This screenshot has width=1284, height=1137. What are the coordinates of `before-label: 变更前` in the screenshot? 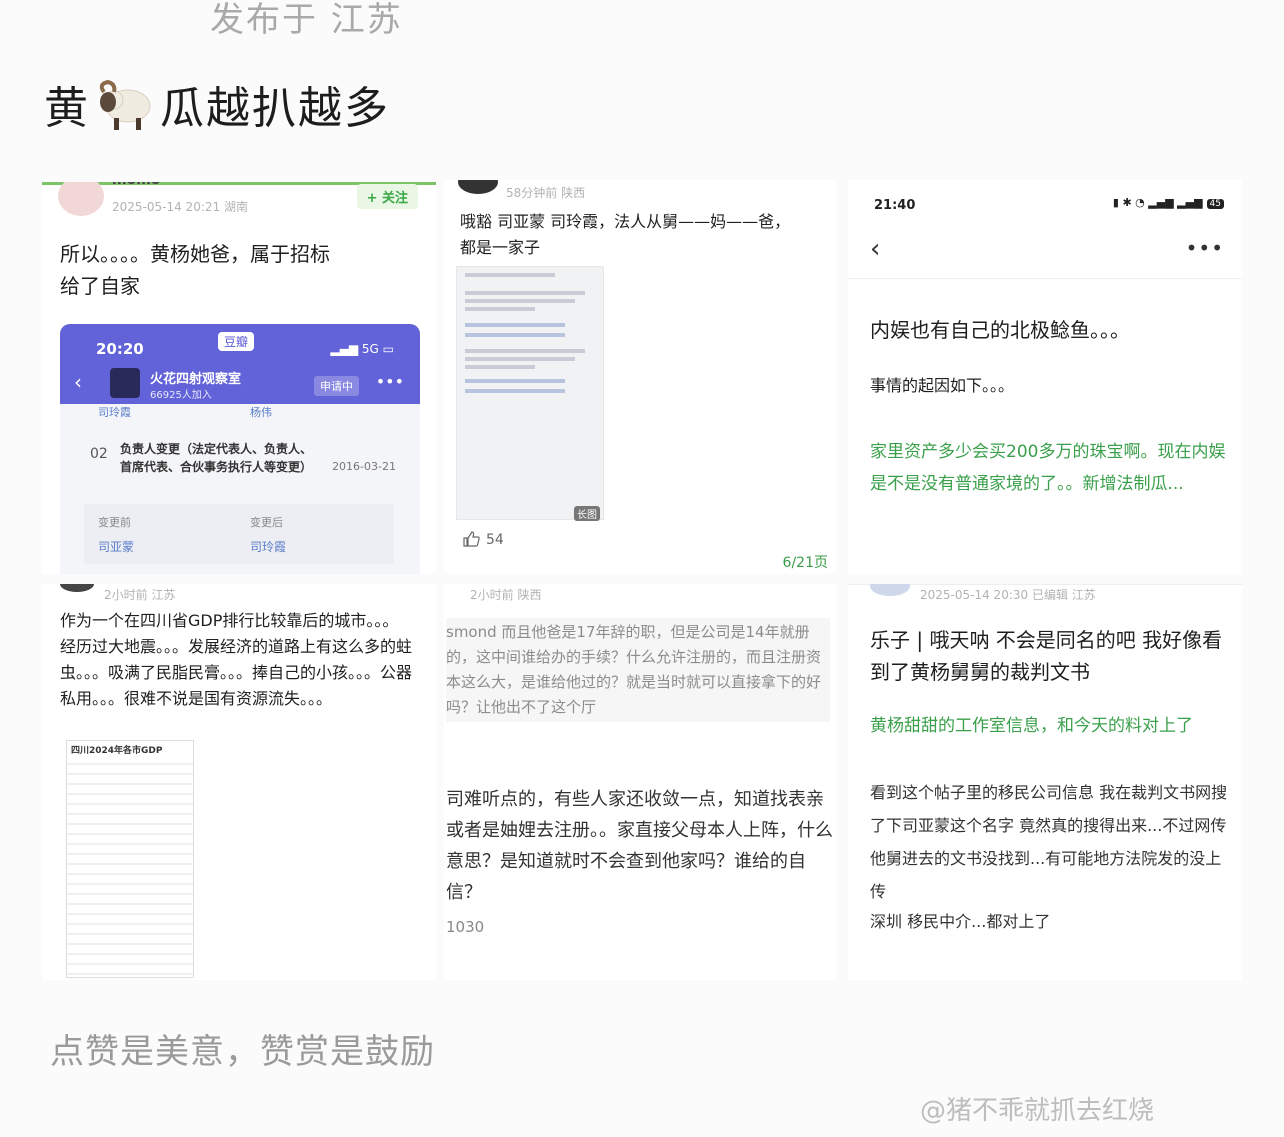 It's located at (114, 522).